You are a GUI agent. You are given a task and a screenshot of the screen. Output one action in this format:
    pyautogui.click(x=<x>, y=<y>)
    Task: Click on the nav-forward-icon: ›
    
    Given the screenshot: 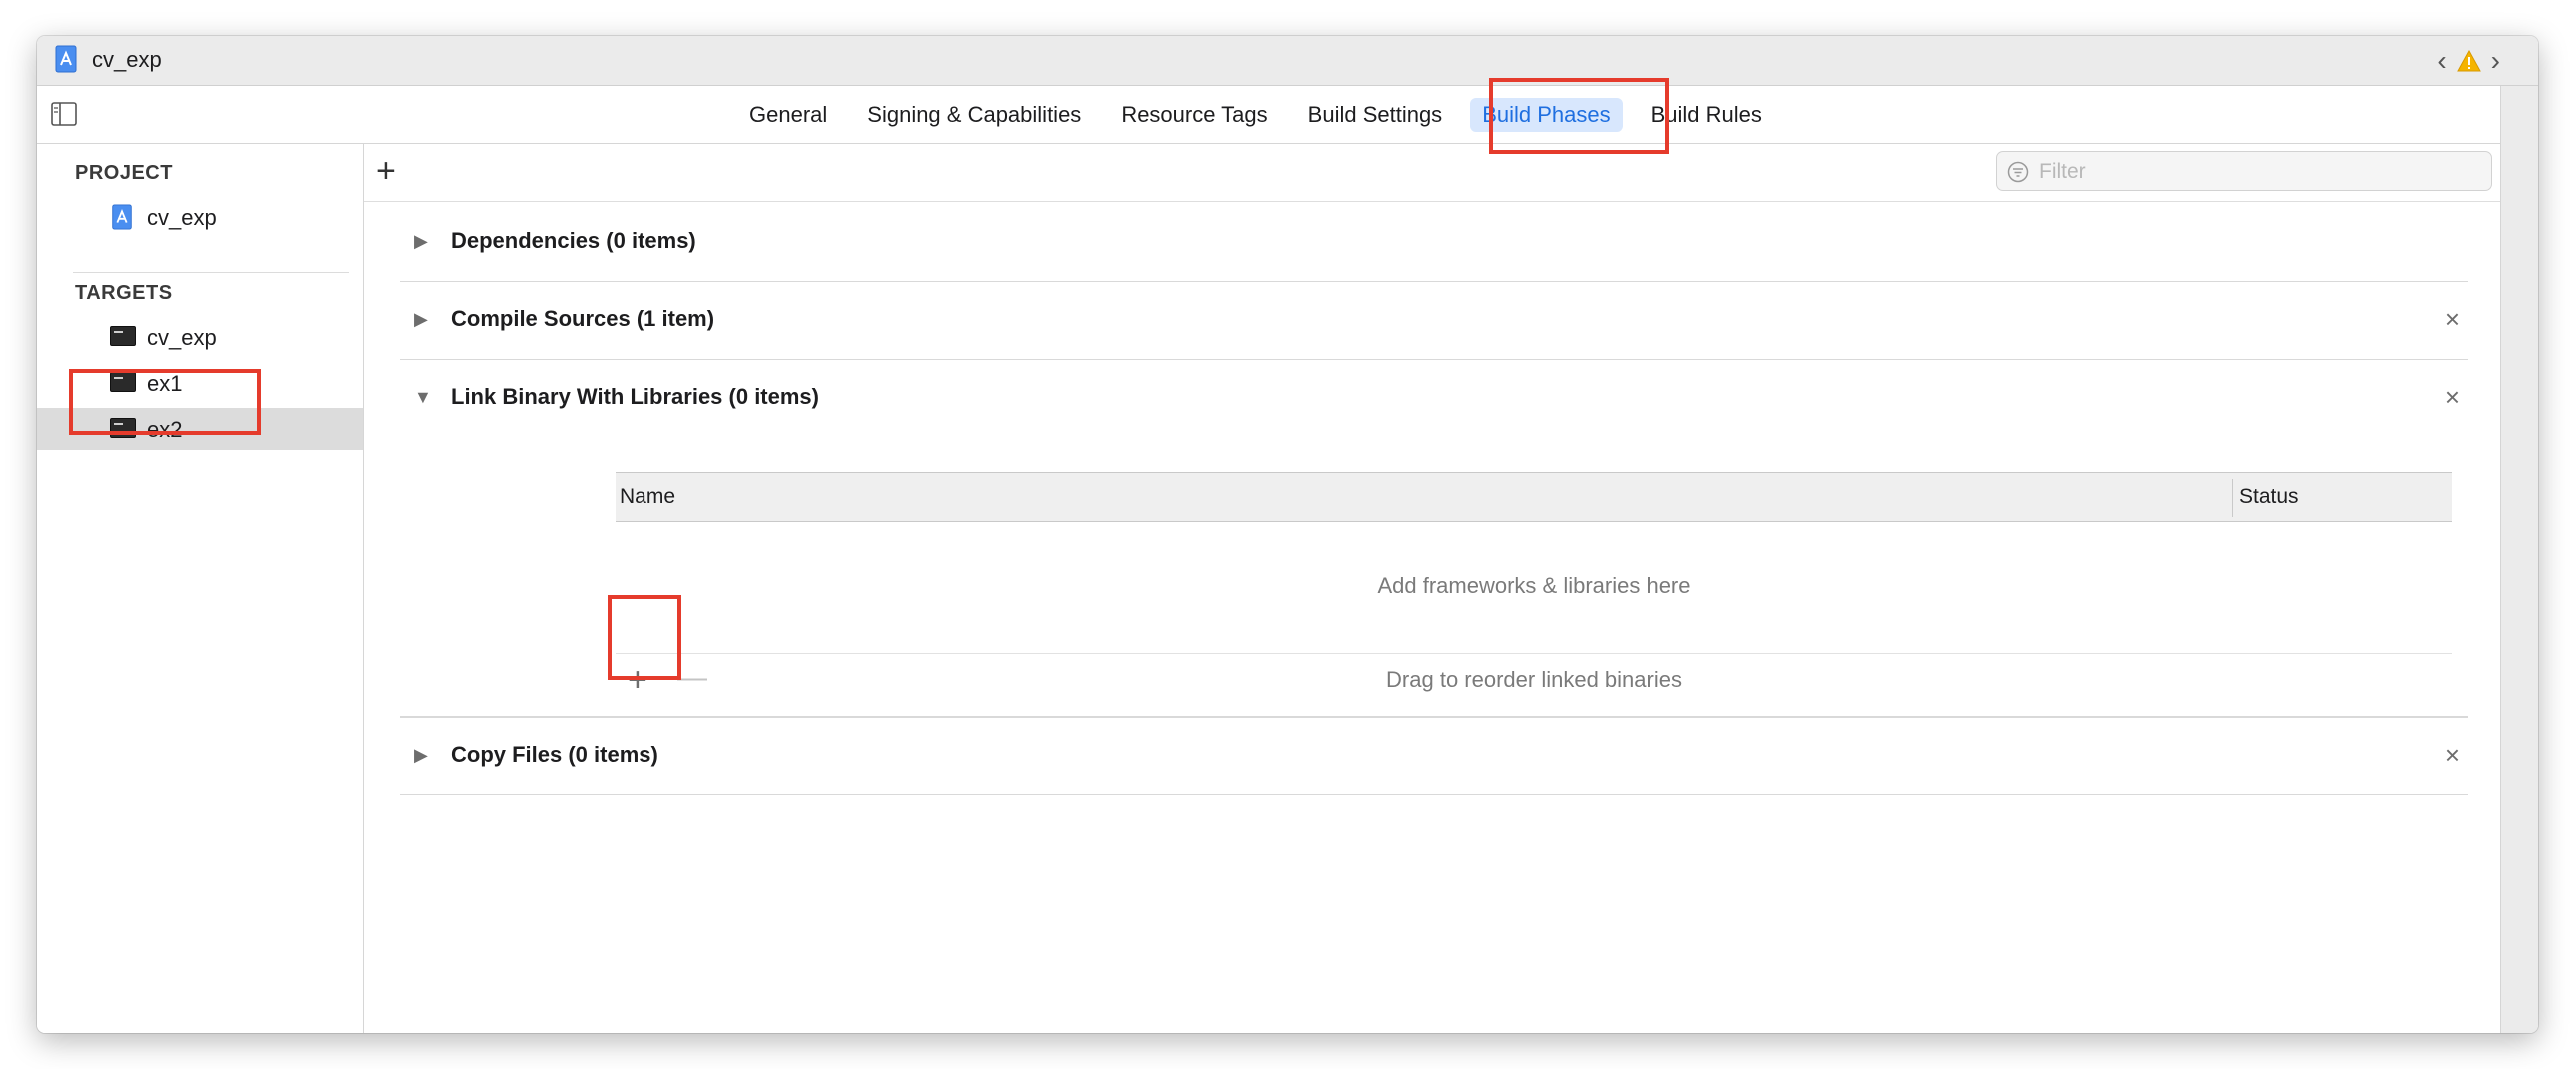 What is the action you would take?
    pyautogui.click(x=2495, y=61)
    